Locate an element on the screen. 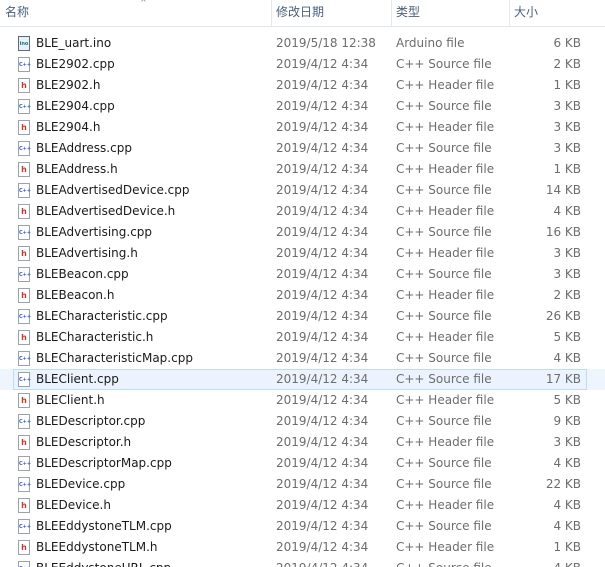  file-name: BLEAdvertising.cpp is located at coordinates (94, 232).